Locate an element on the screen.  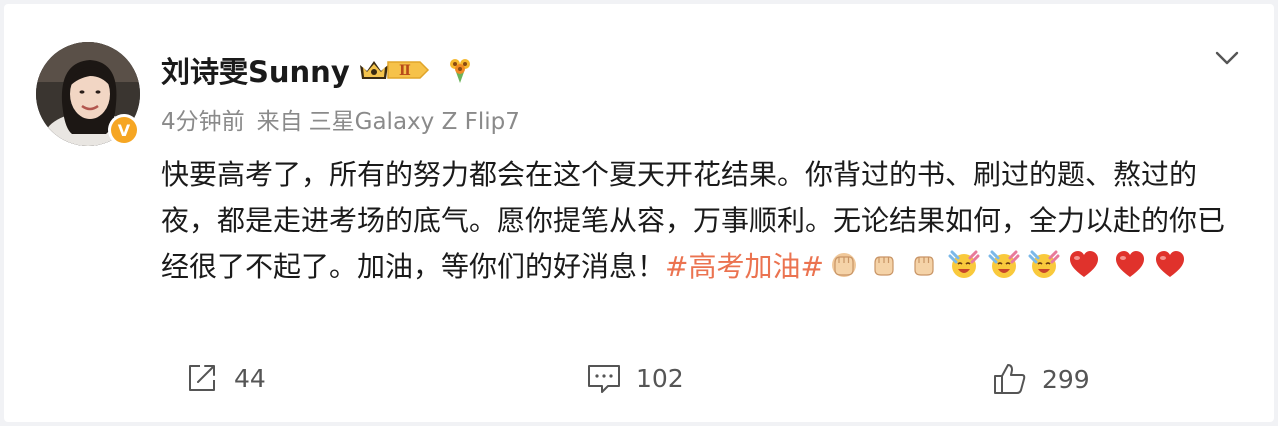
repost-count: 44 is located at coordinates (250, 378).